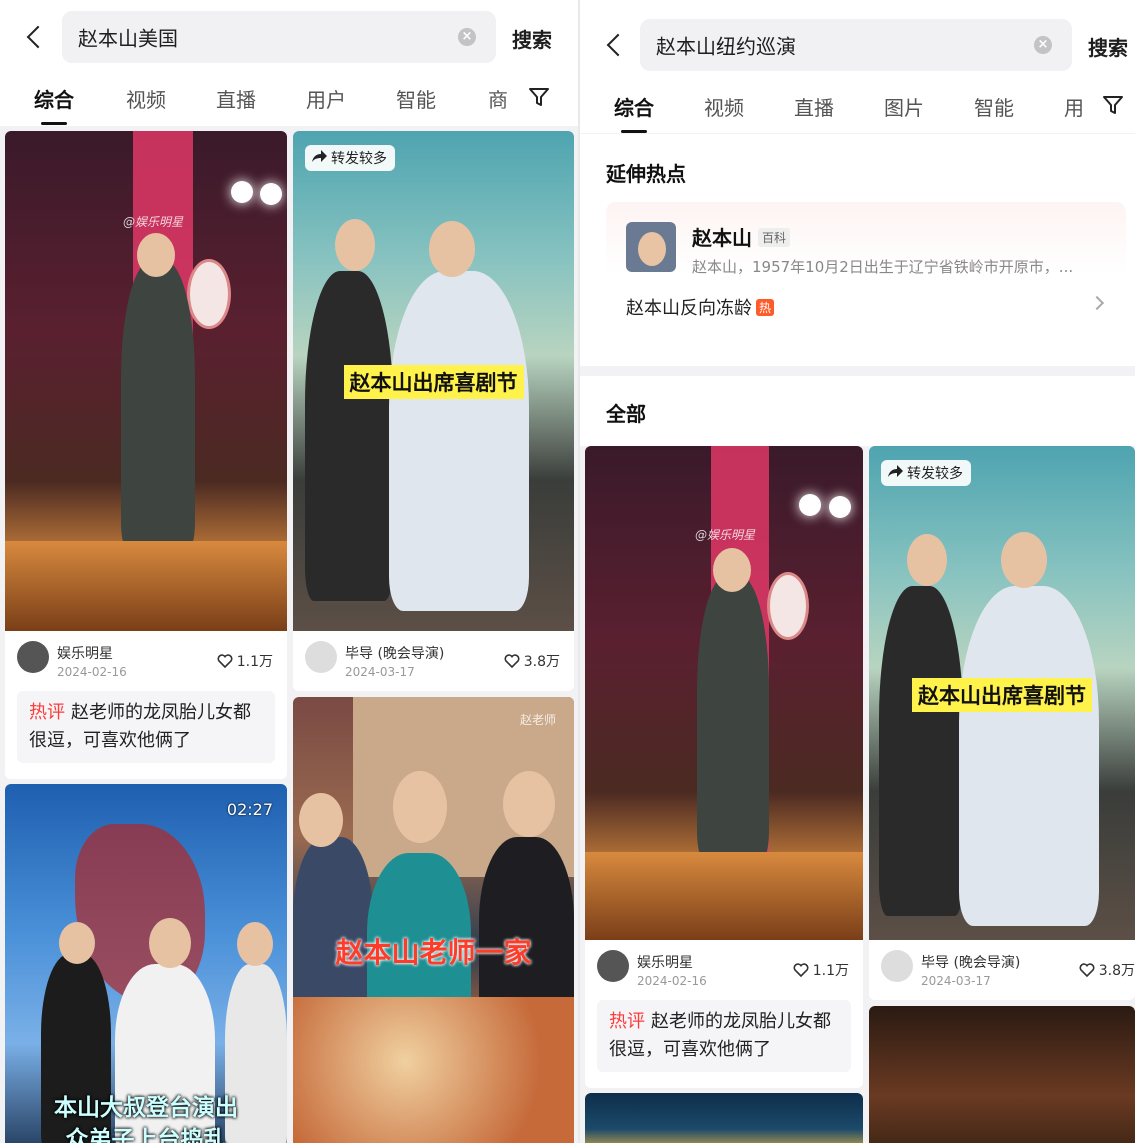 The image size is (1135, 1143). I want to click on video-thumbnail: 赵老师 赵本山老师一家, so click(433, 920).